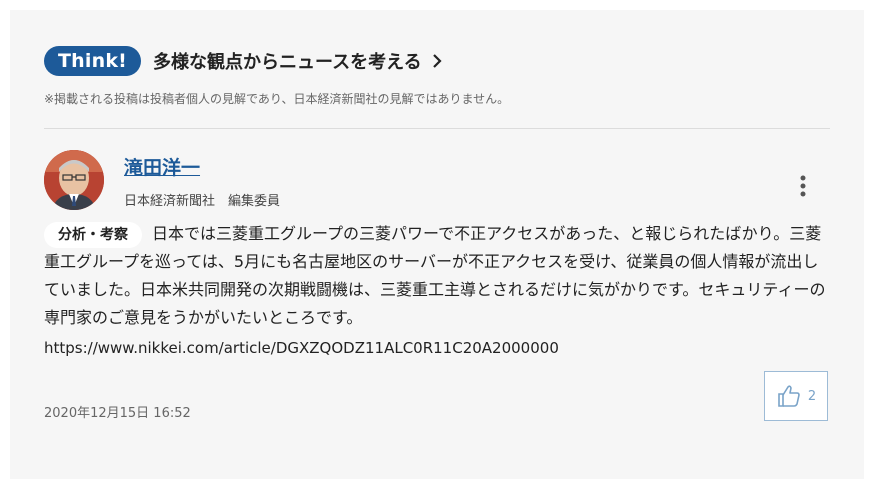 The height and width of the screenshot is (489, 876). I want to click on more-vertical-icon, so click(803, 186).